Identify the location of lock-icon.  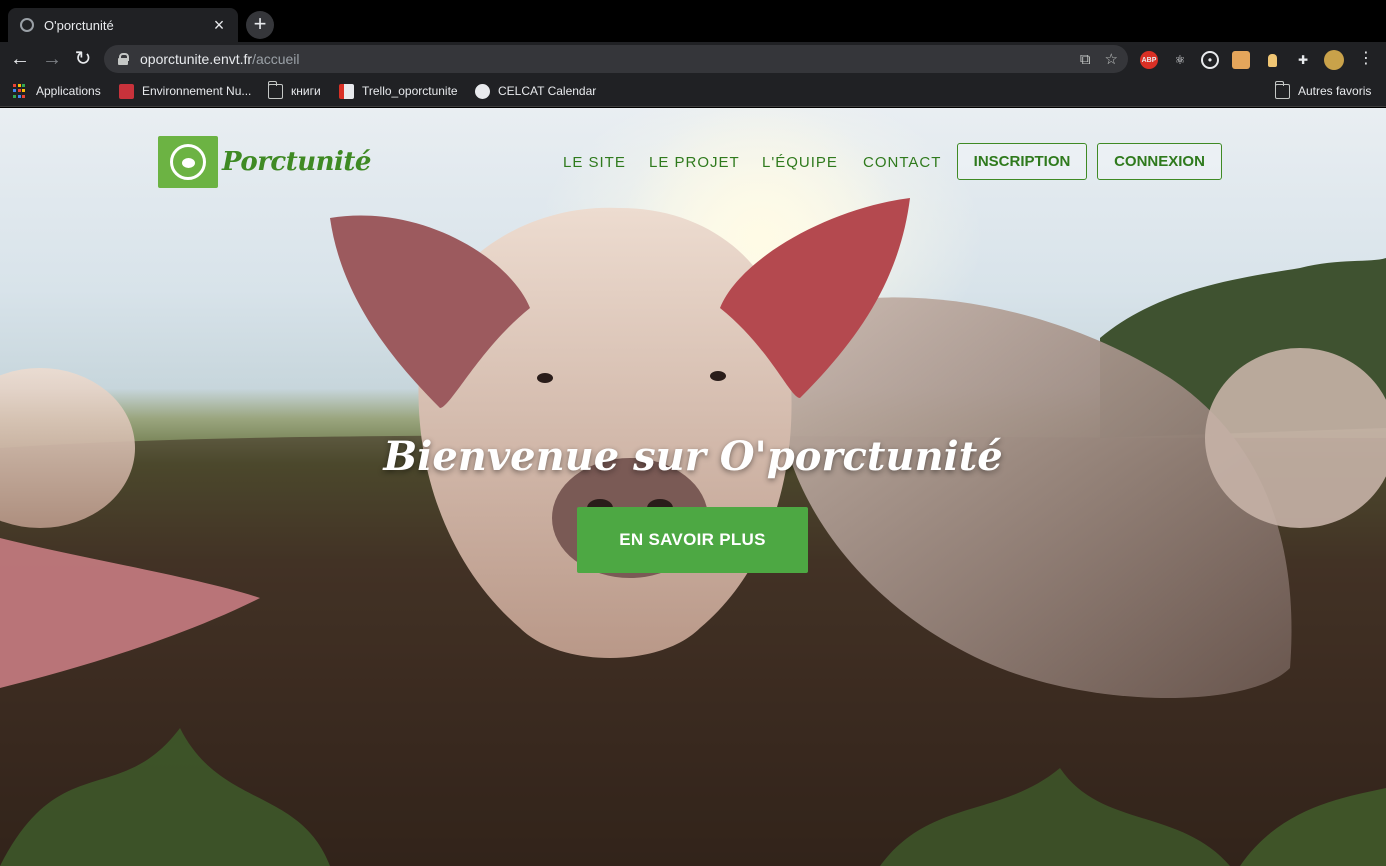
(123, 59).